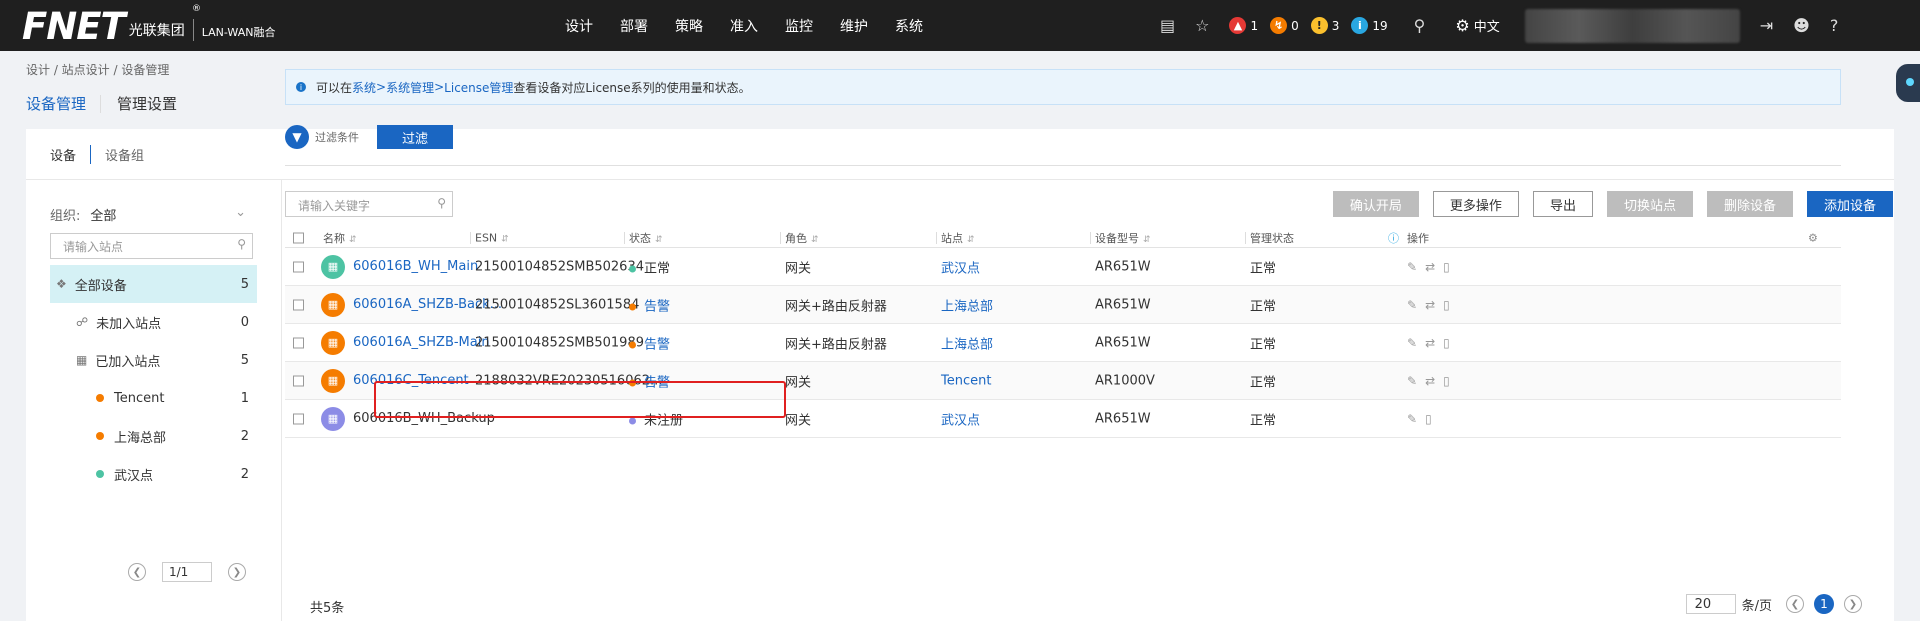 This screenshot has height=621, width=1920. What do you see at coordinates (298, 237) in the screenshot?
I see `select-all-checkbox` at bounding box center [298, 237].